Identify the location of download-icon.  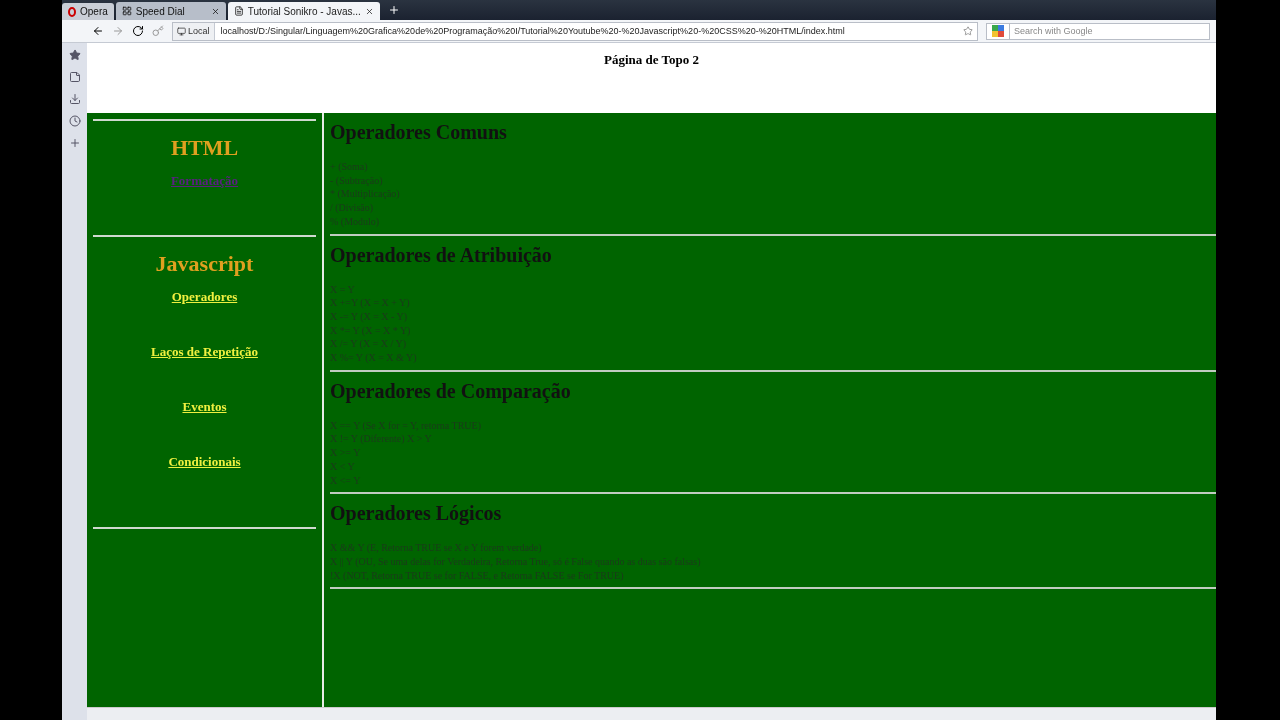
(74, 99).